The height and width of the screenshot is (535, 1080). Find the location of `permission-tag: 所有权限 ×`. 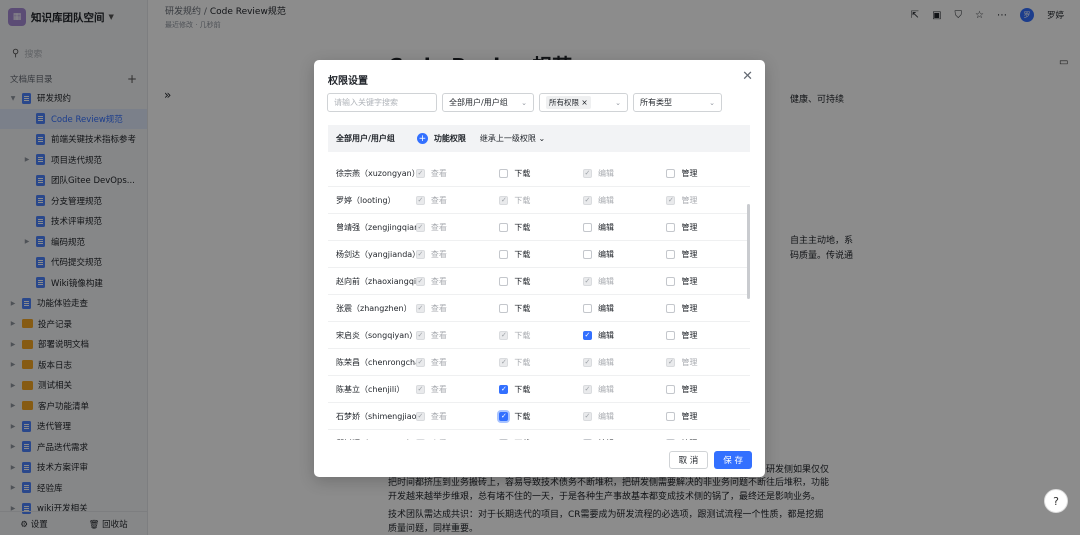

permission-tag: 所有权限 × is located at coordinates (568, 102).